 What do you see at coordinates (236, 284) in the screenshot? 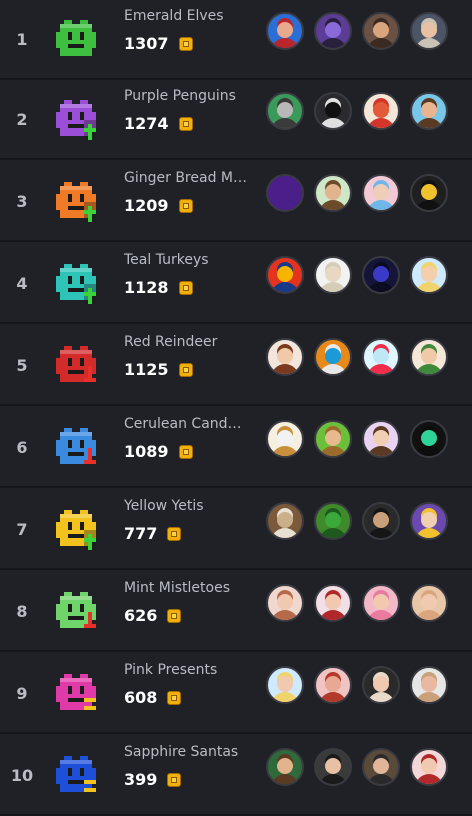
I see `team-row: 4 Teal Turkeys 1128` at bounding box center [236, 284].